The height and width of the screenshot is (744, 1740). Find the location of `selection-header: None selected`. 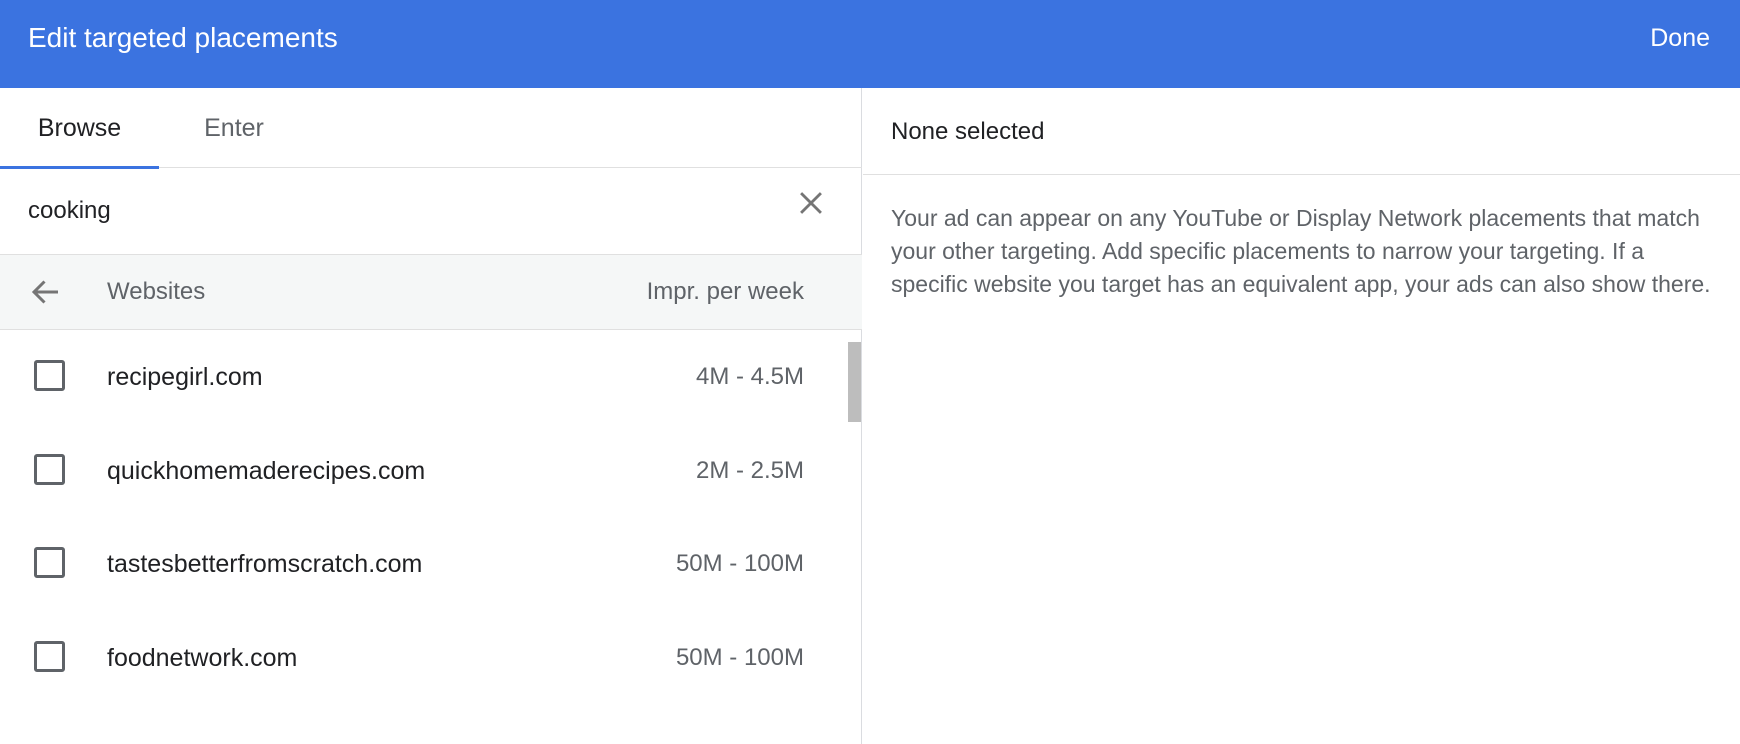

selection-header: None selected is located at coordinates (1301, 131).